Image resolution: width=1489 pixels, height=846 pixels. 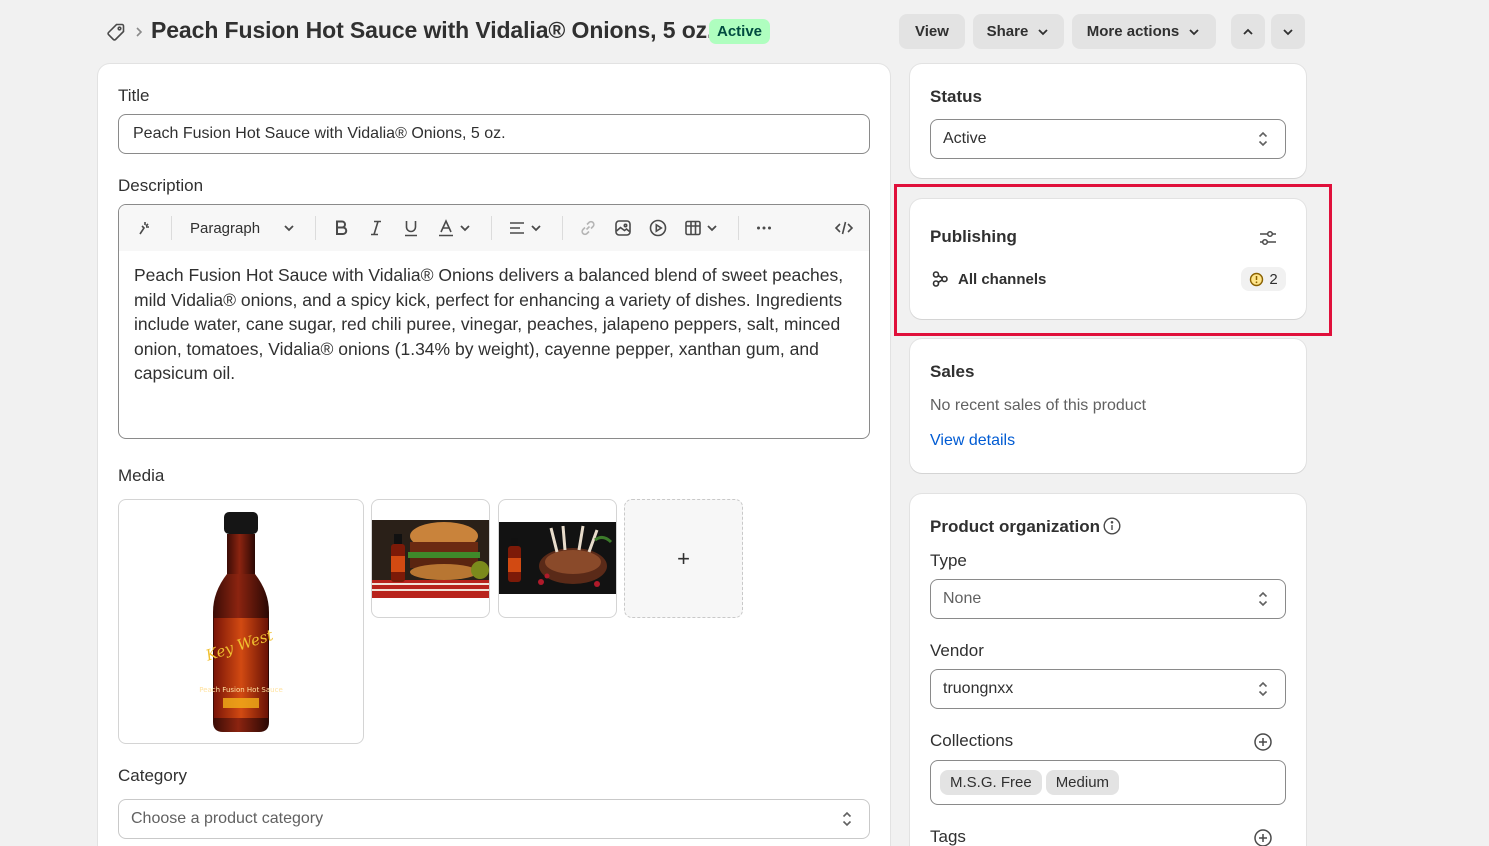 I want to click on product-tag-icon, so click(x=116, y=32).